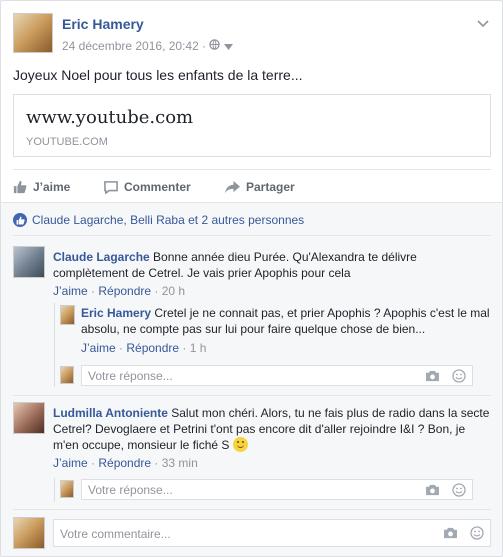  I want to click on reply-author: Eric Hamery, so click(116, 313).